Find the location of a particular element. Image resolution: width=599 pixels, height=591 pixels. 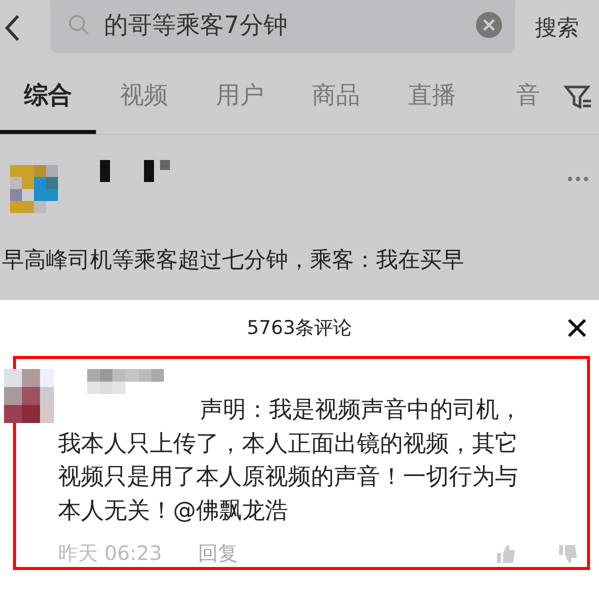

post-caption: 早高峰司机等乘客超过七分钟，乘客：我在买早 is located at coordinates (233, 261).